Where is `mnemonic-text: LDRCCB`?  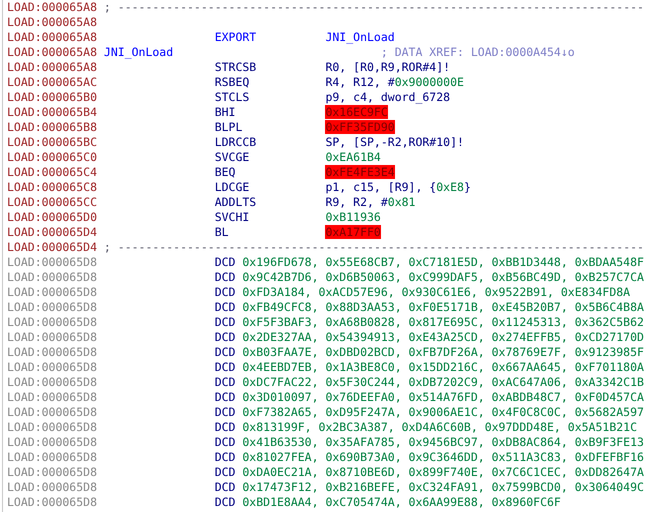 mnemonic-text: LDRCCB is located at coordinates (236, 142).